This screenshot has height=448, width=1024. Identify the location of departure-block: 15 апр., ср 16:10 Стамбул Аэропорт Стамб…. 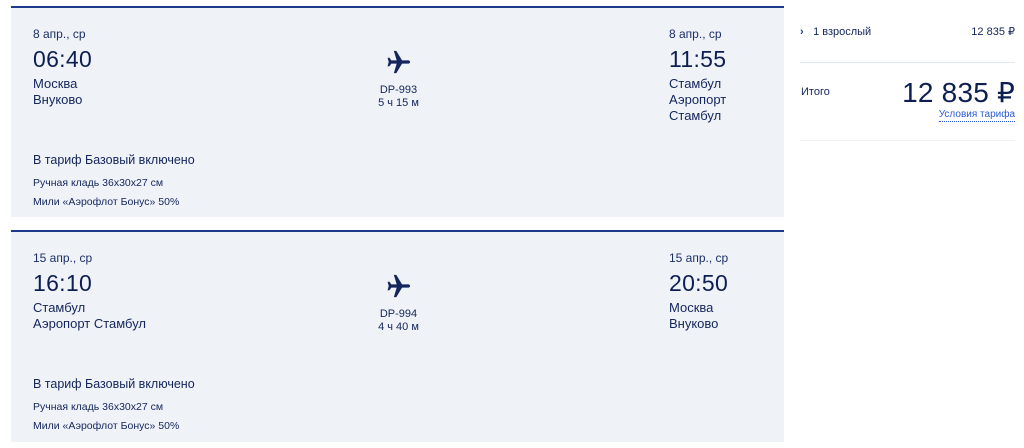
(133, 291).